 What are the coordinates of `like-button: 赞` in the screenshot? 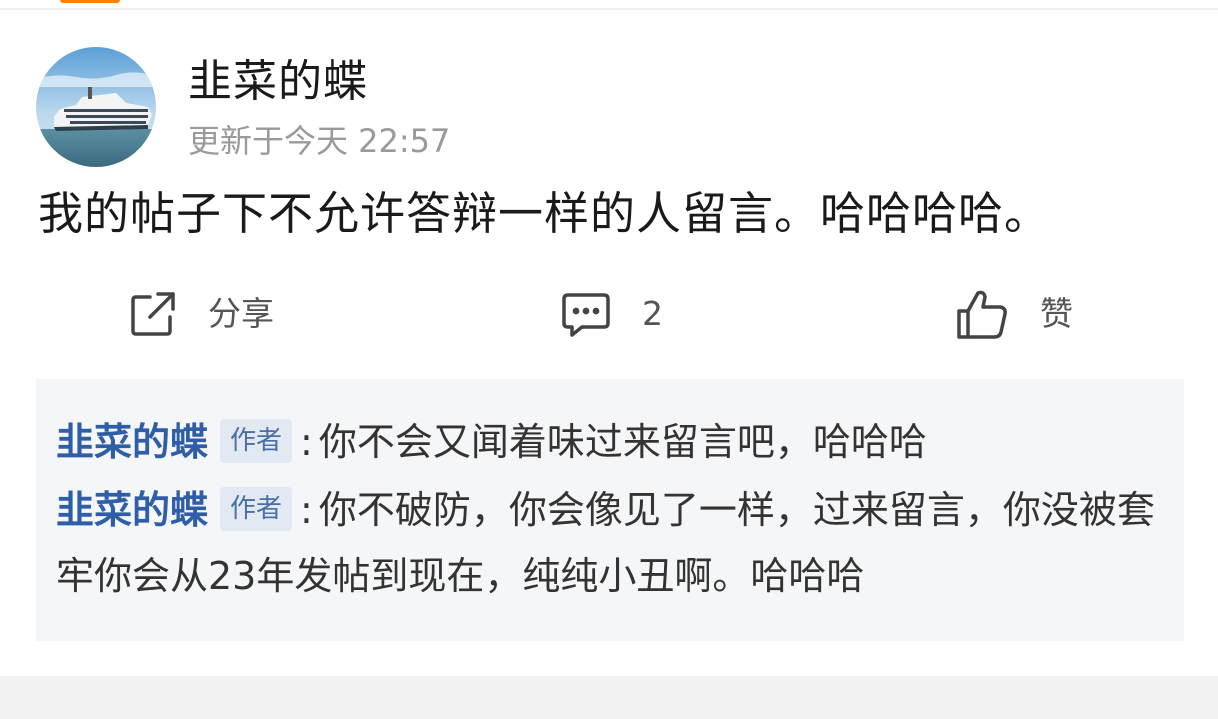 It's located at (1013, 314).